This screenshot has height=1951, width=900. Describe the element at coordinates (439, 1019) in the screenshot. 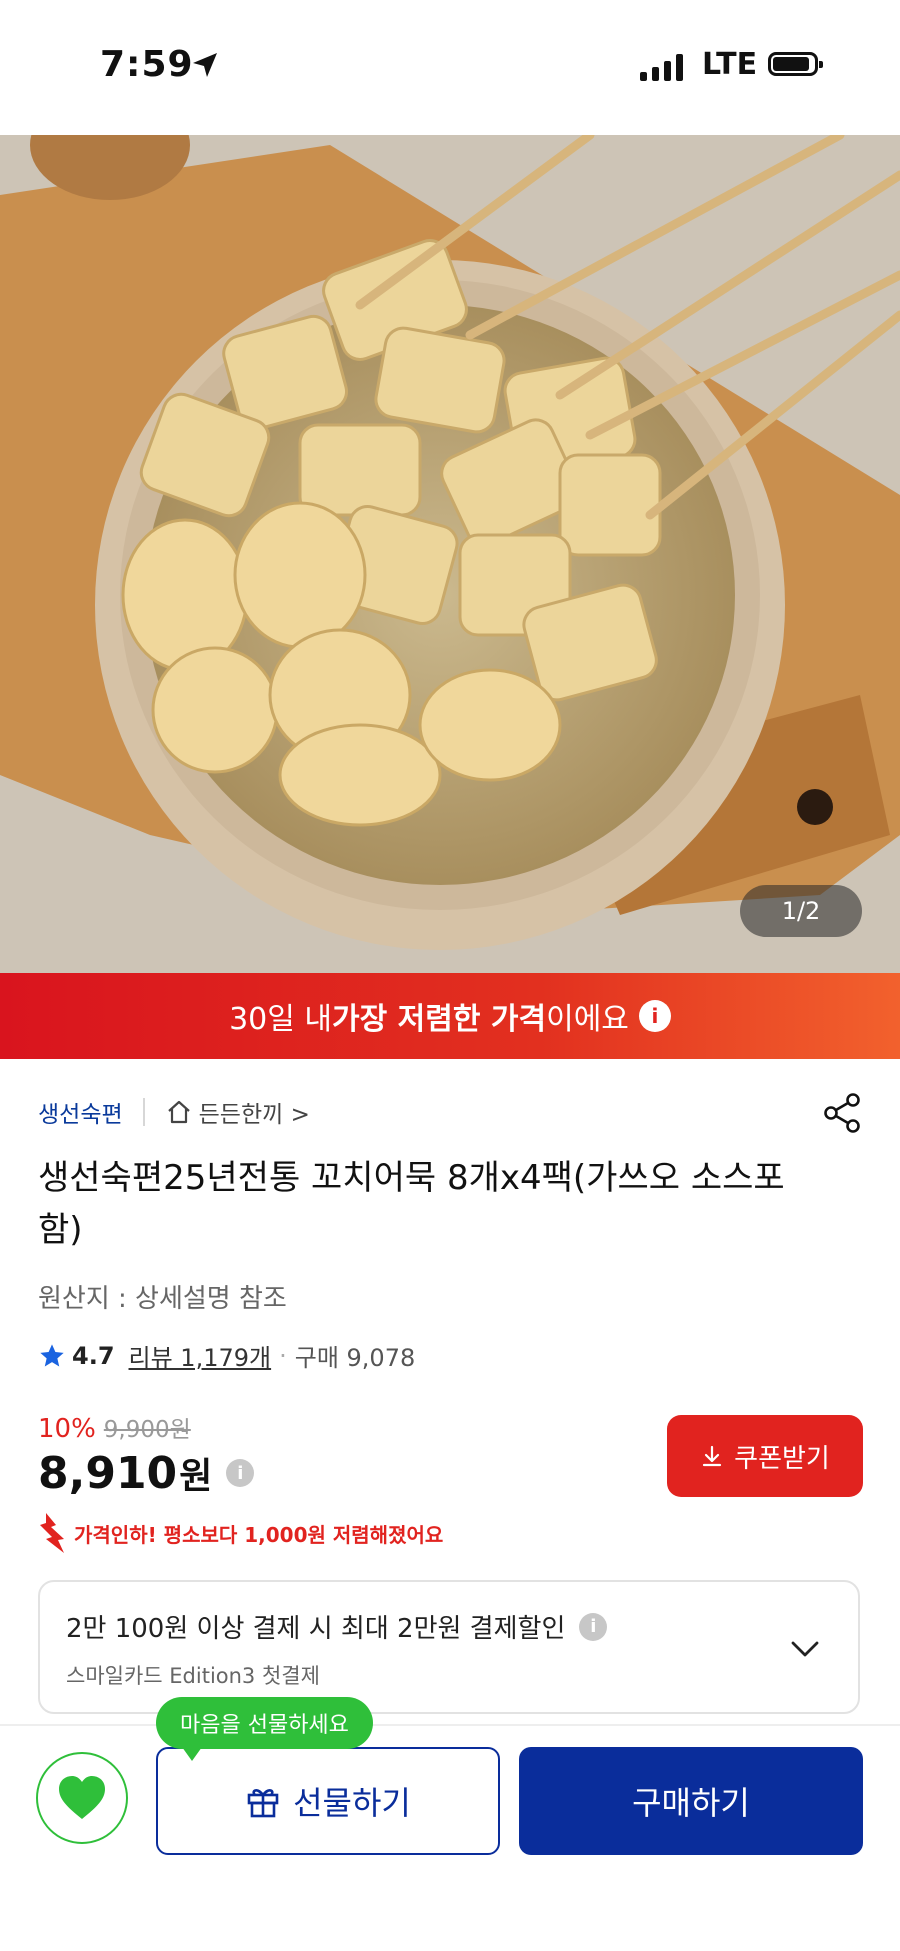

I see `banner-text-bold: 가장 저렴한 가격` at that location.